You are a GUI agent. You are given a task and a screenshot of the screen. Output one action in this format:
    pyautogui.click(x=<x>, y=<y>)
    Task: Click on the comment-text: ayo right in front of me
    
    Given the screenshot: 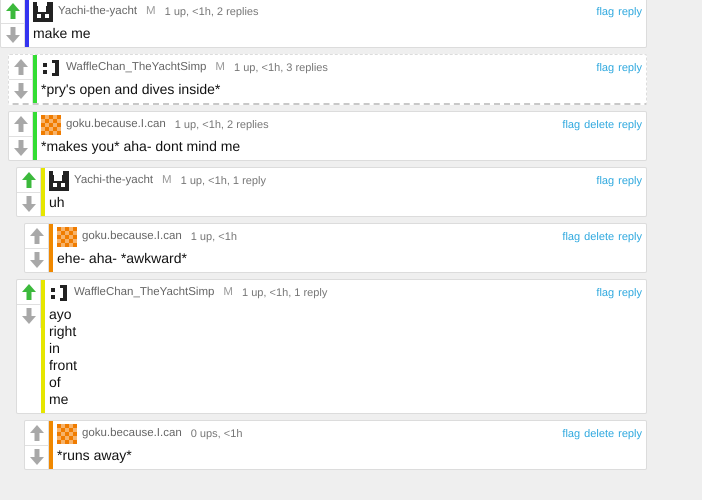 What is the action you would take?
    pyautogui.click(x=63, y=356)
    